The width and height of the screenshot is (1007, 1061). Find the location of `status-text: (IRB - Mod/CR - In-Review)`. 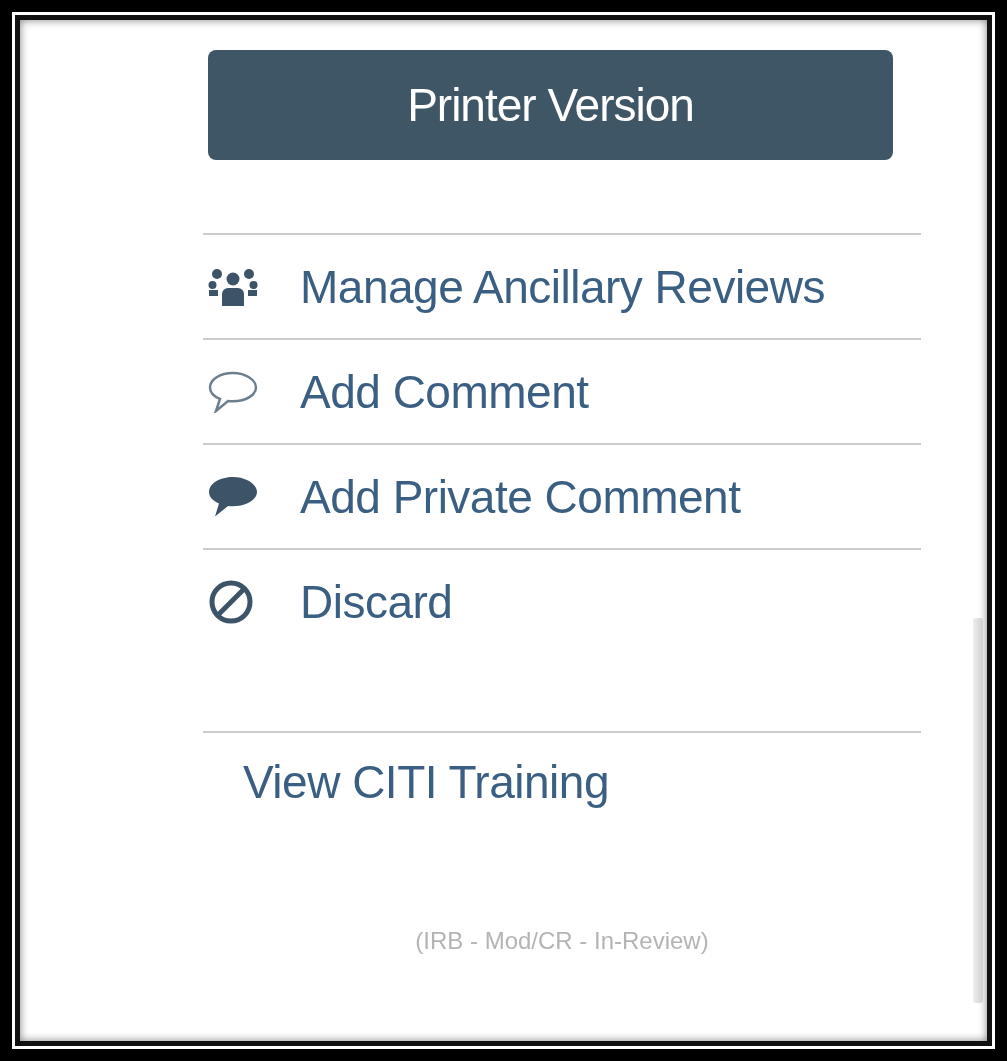

status-text: (IRB - Mod/CR - In-Review) is located at coordinates (562, 941).